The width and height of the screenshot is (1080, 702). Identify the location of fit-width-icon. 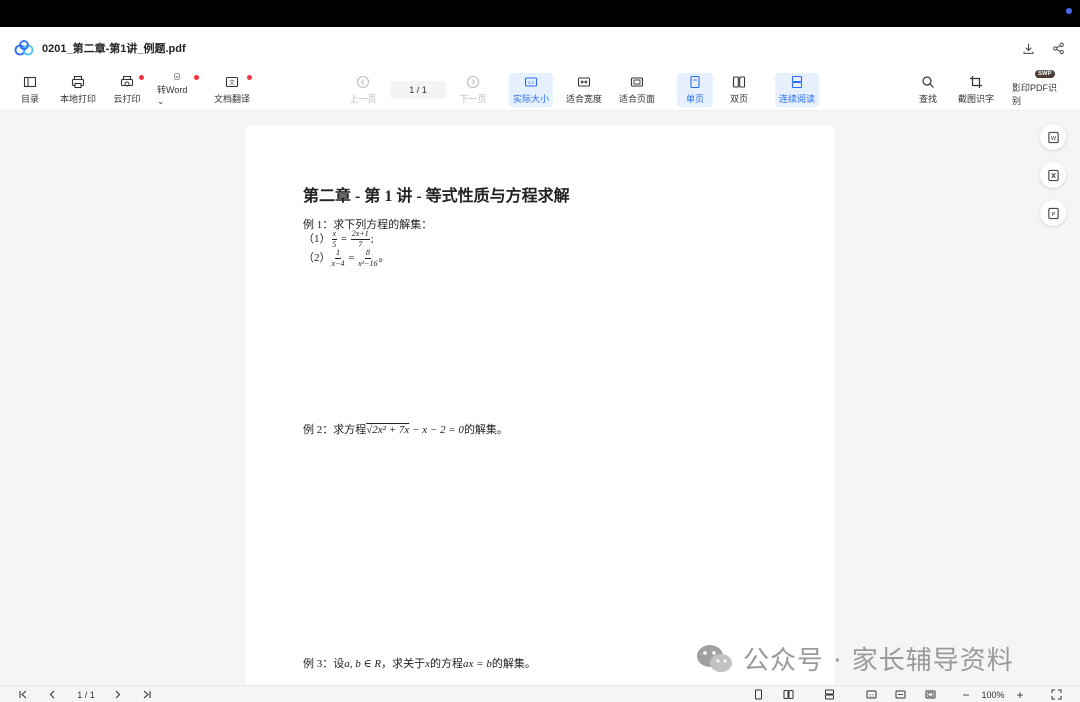
(584, 82).